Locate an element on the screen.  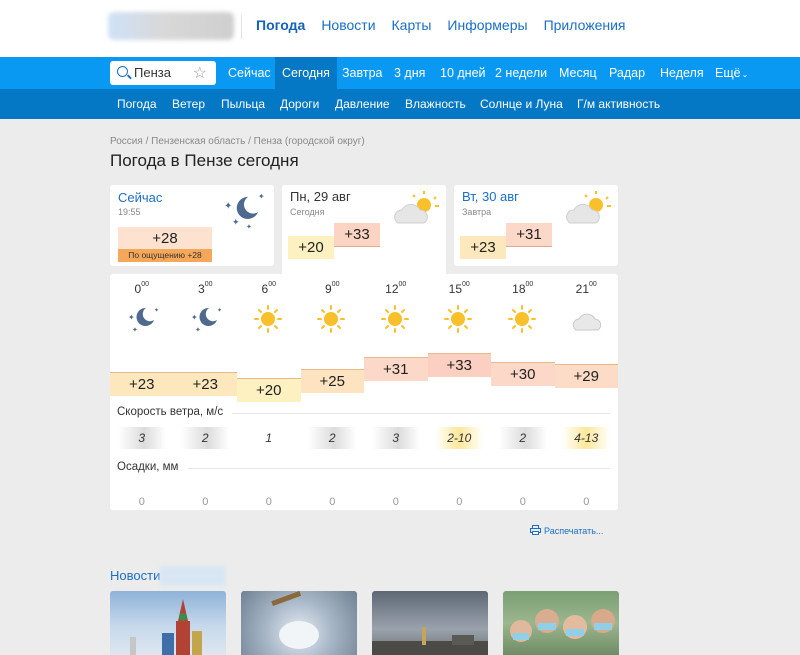
wind-divider is located at coordinates (421, 413).